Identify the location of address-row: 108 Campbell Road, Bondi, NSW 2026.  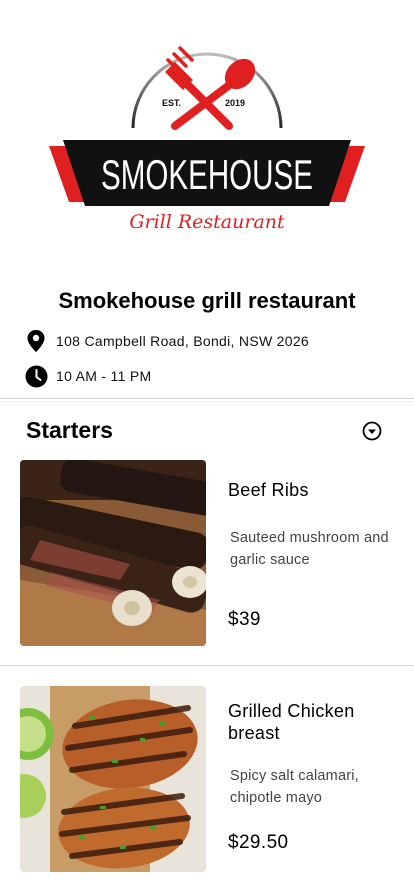
(166, 341).